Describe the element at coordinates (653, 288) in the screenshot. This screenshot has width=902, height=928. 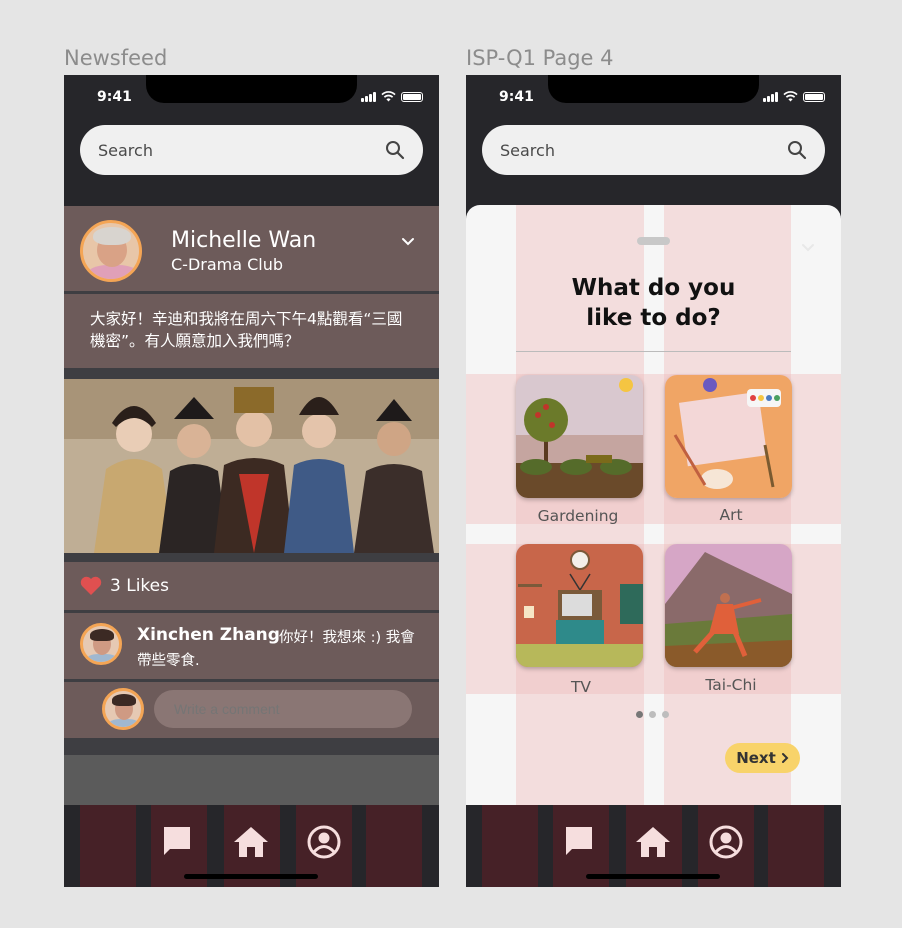
I see `question-title-line1: What do you` at that location.